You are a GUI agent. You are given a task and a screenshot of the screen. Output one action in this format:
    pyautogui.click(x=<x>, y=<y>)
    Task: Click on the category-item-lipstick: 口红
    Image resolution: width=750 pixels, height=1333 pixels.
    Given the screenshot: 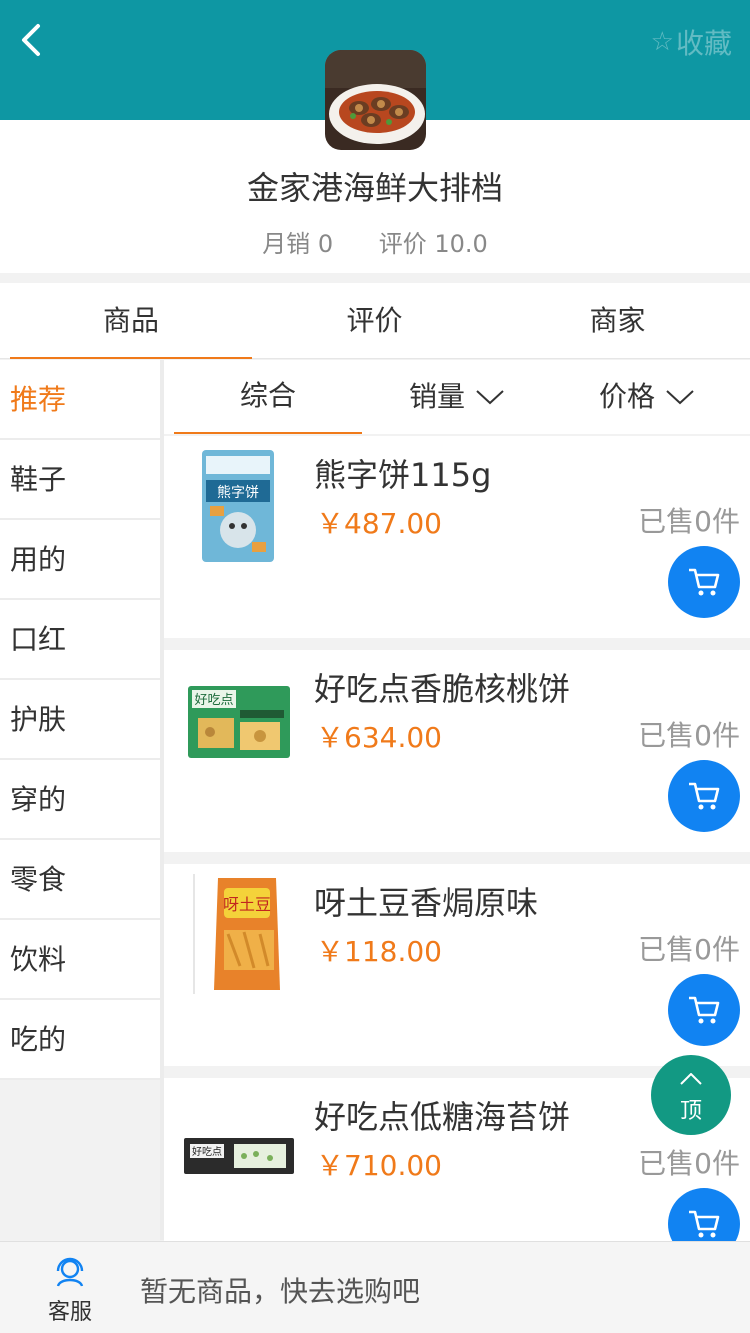 What is the action you would take?
    pyautogui.click(x=80, y=640)
    